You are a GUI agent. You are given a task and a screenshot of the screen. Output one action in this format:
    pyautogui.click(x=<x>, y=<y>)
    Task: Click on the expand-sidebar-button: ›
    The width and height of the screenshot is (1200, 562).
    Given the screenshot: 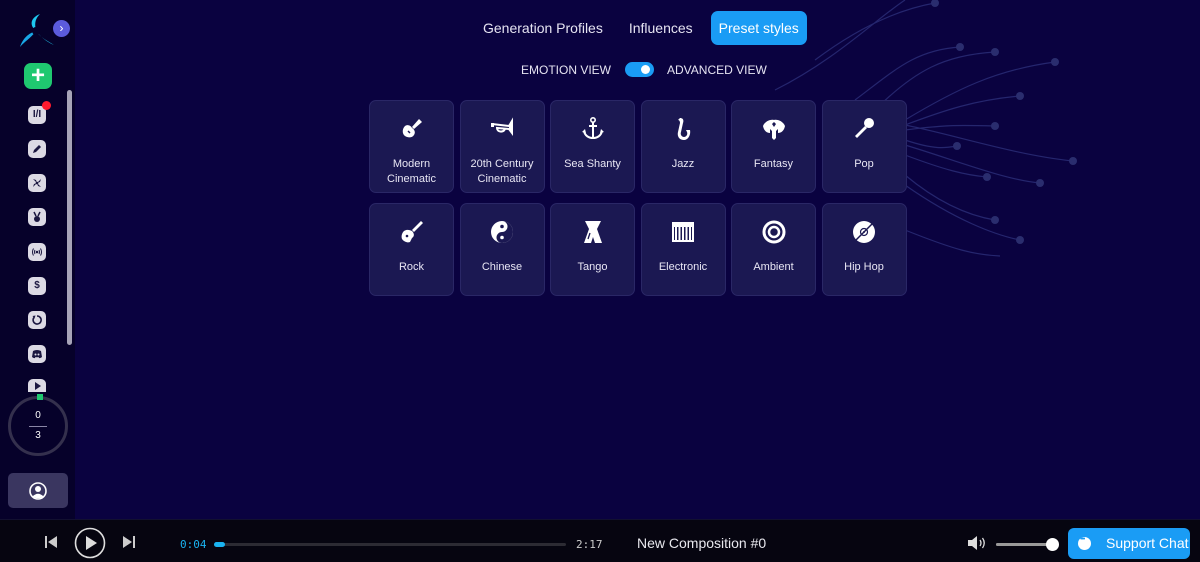 What is the action you would take?
    pyautogui.click(x=61, y=28)
    